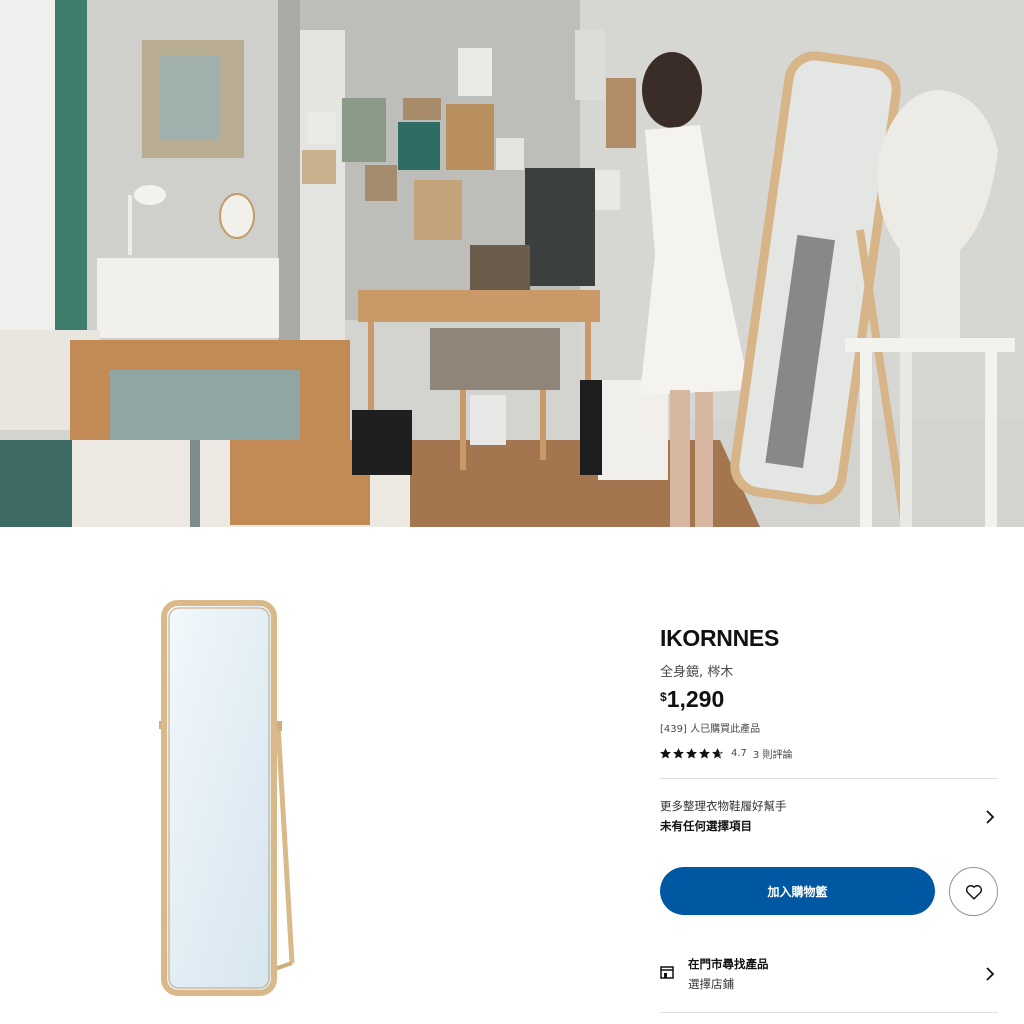  What do you see at coordinates (830, 974) in the screenshot?
I see `find-in-store-row: 在門市尋找產品 選擇店鋪` at bounding box center [830, 974].